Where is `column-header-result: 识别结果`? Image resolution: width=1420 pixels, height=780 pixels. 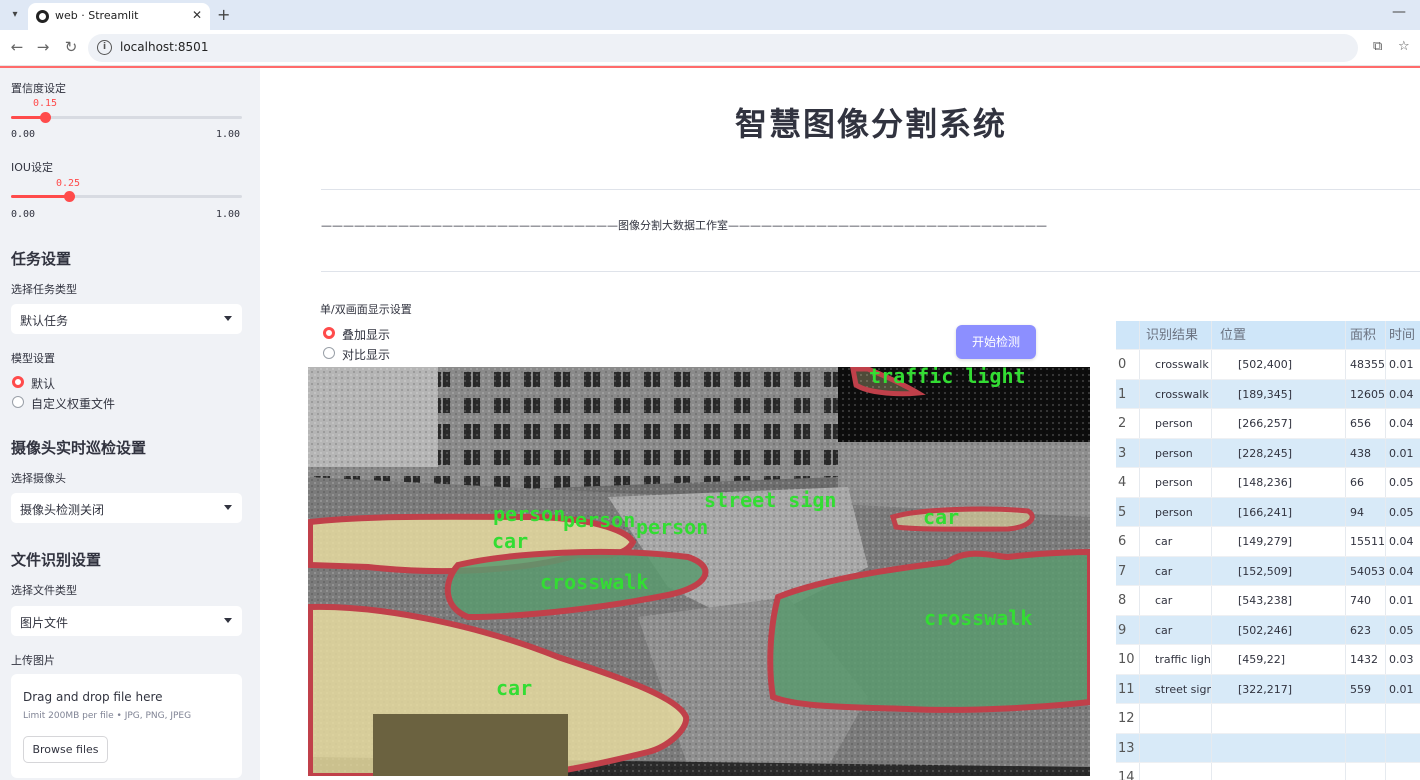 column-header-result: 识别结果 is located at coordinates (1179, 335).